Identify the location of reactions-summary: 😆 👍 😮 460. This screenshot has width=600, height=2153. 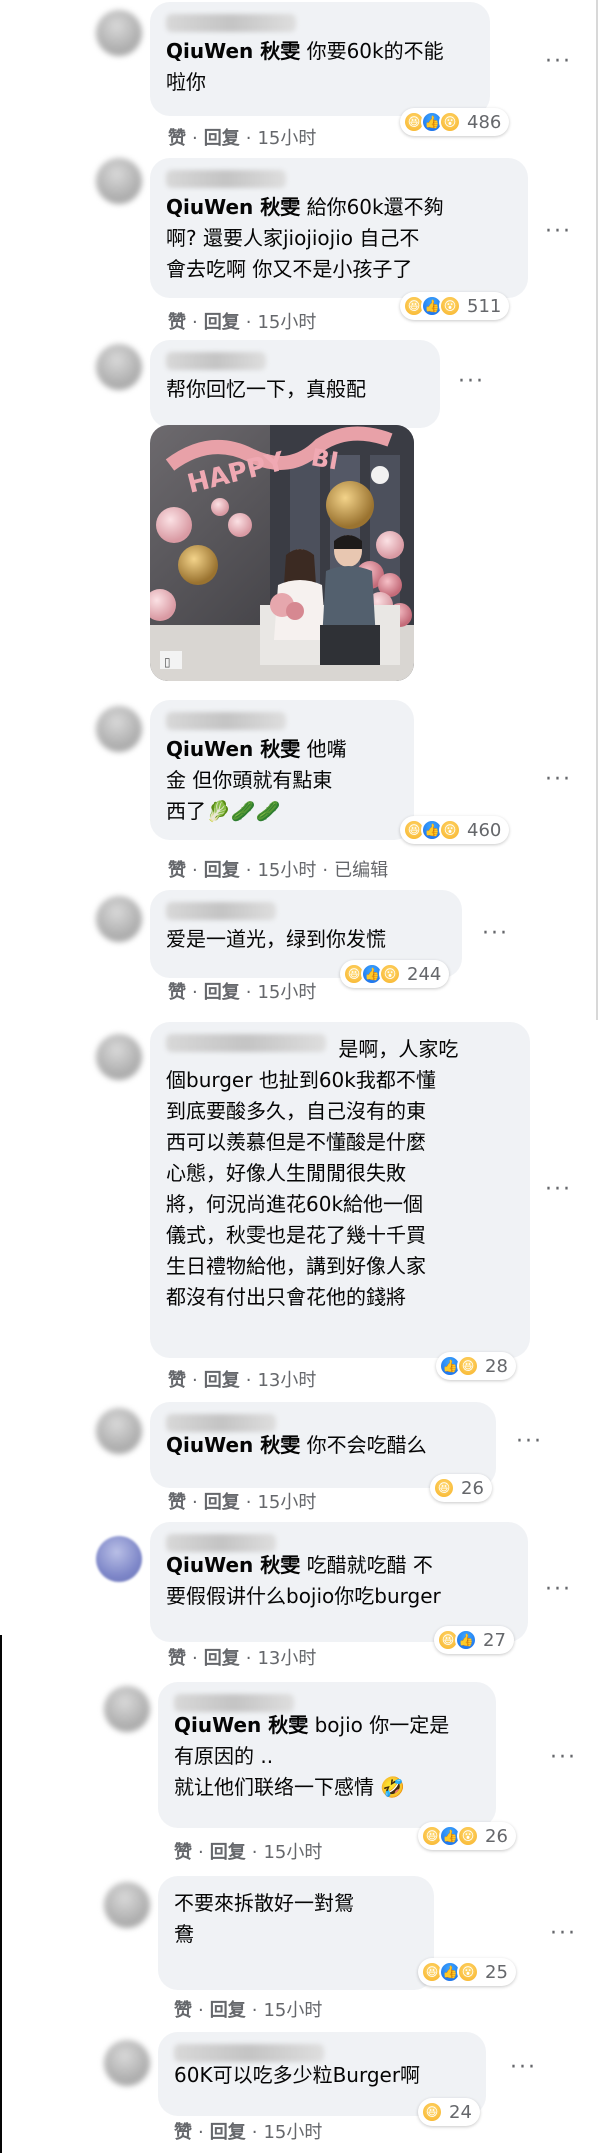
(455, 830).